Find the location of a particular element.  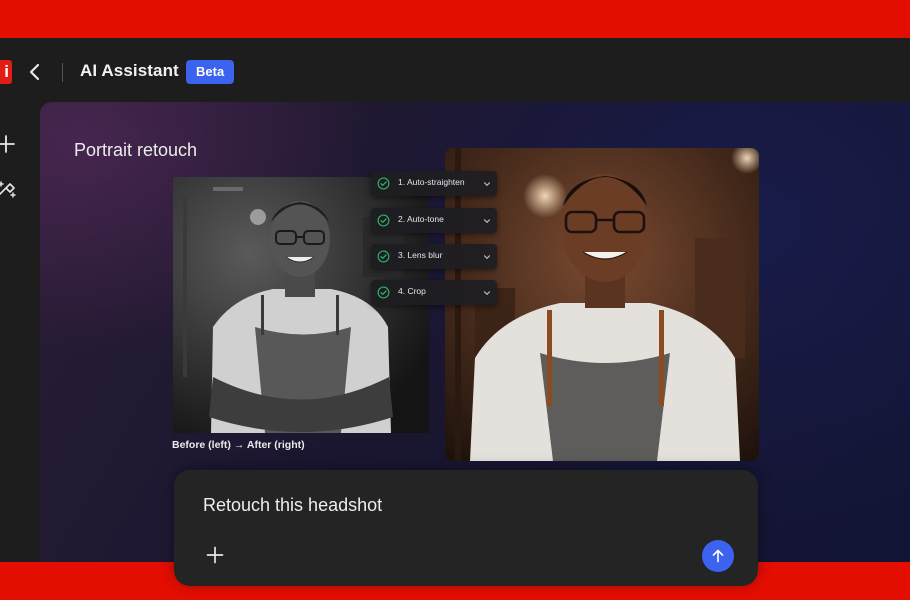

back-button is located at coordinates (35, 72).